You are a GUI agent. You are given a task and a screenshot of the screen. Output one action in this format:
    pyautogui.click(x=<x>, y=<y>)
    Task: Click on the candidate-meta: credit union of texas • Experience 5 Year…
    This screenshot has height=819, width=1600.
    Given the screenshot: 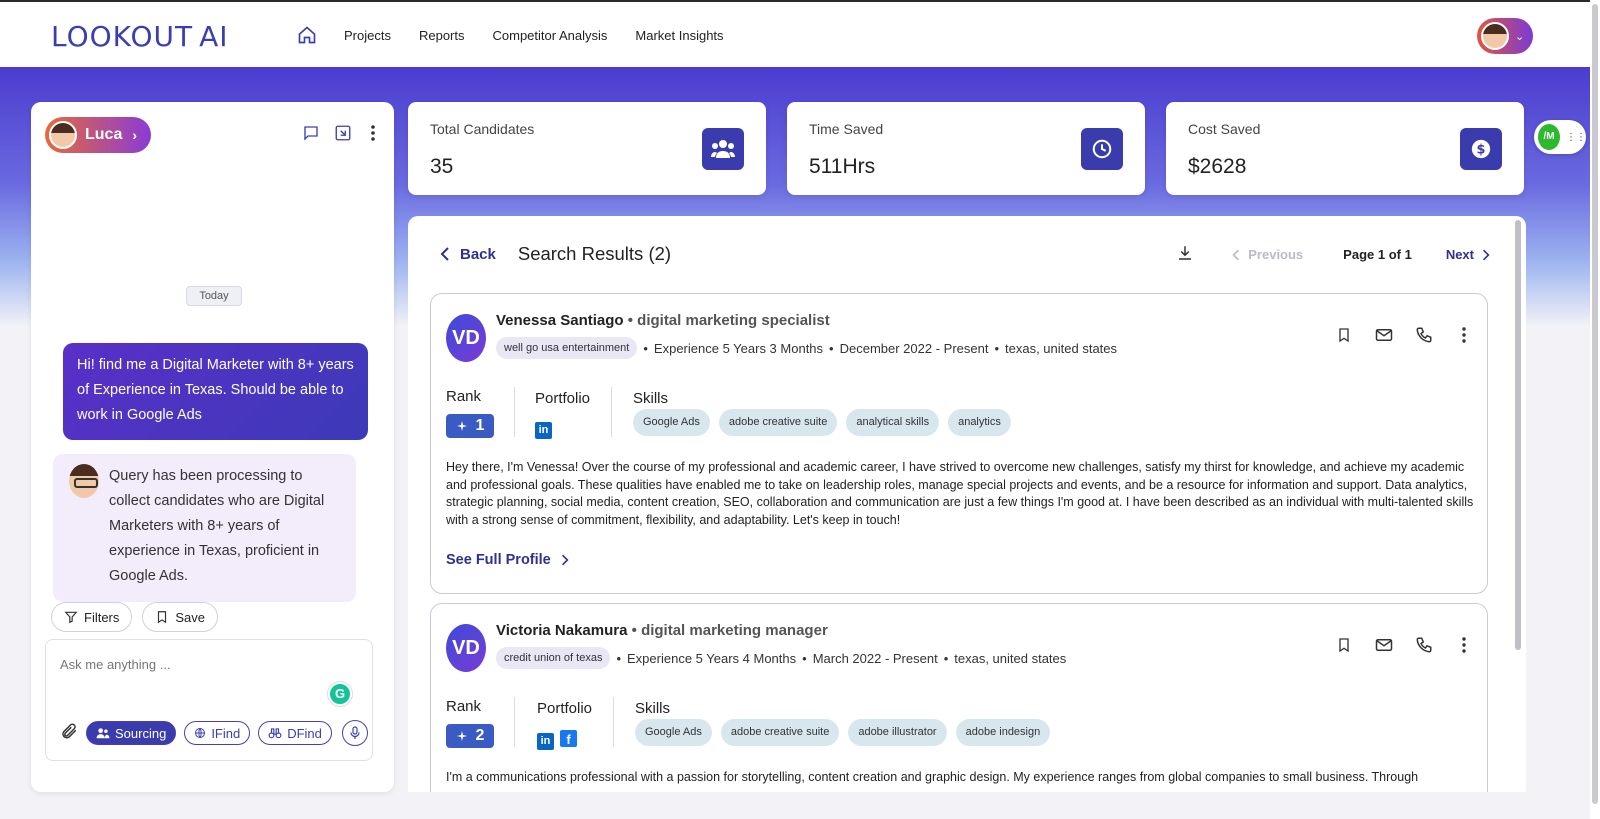 What is the action you would take?
    pyautogui.click(x=781, y=658)
    